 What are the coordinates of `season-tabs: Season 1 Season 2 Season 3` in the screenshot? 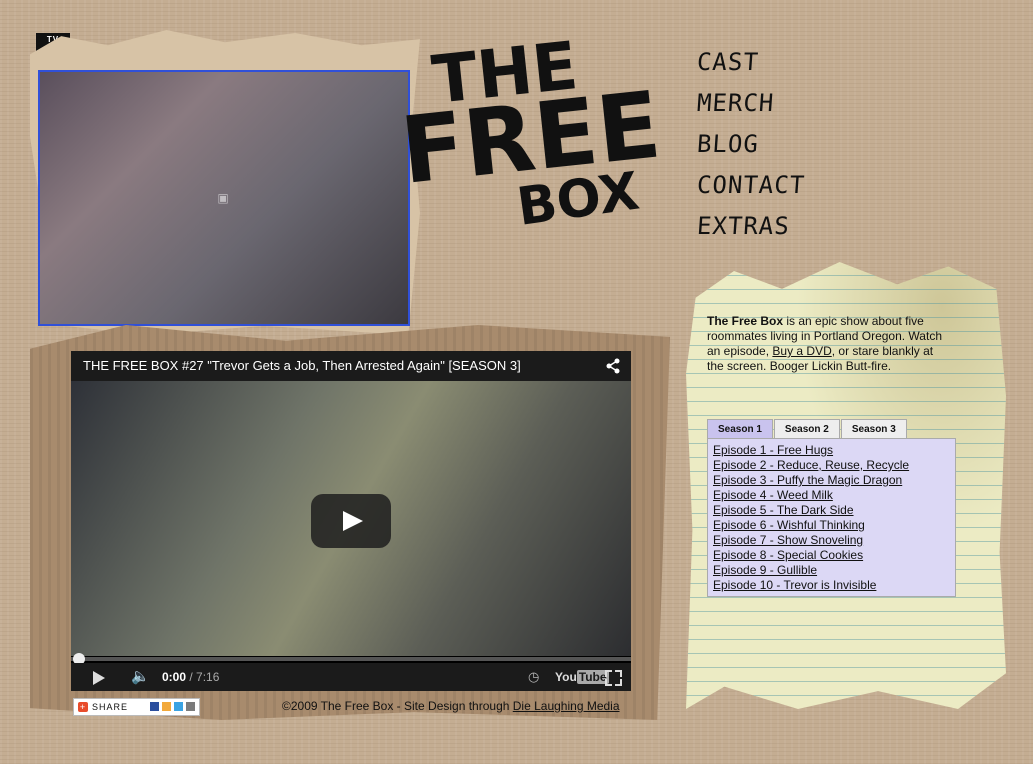 It's located at (807, 428).